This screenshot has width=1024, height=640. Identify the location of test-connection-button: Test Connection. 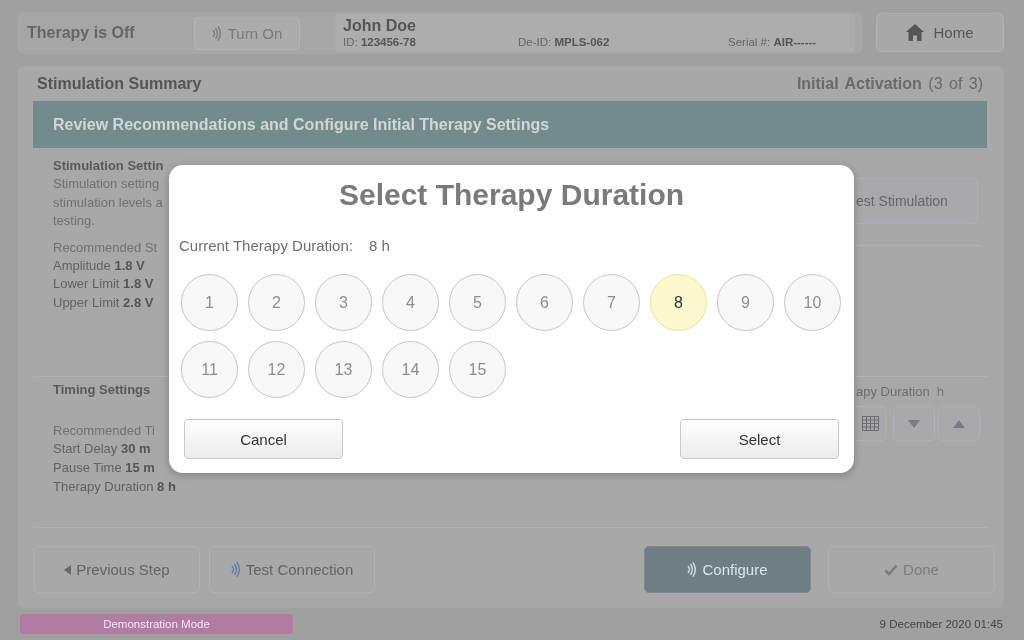
(292, 569).